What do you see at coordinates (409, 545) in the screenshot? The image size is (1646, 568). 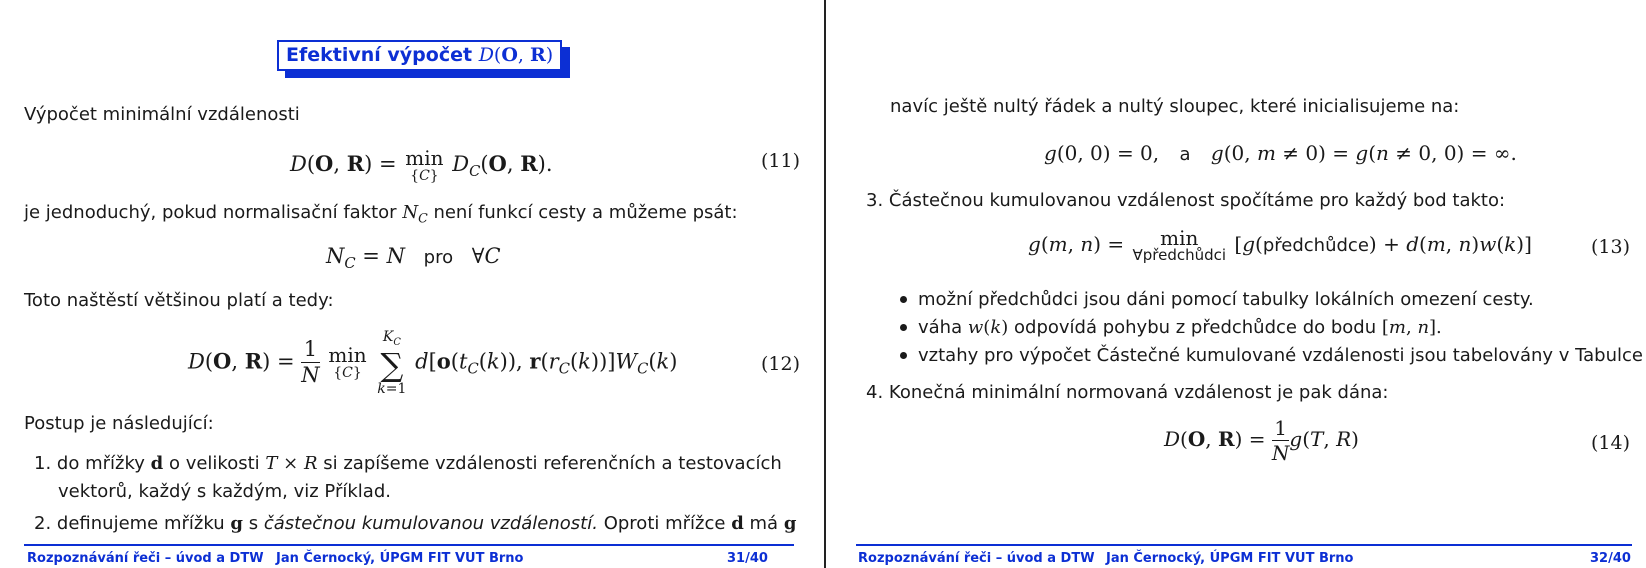 I see `footer-rule-left` at bounding box center [409, 545].